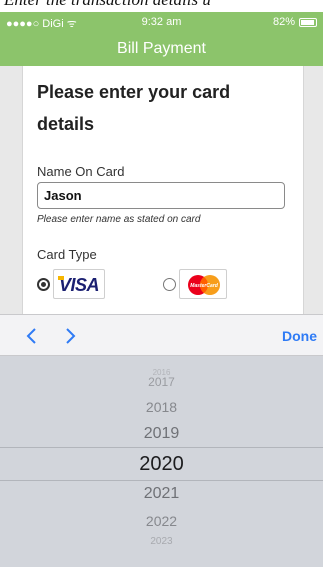 The width and height of the screenshot is (323, 567). What do you see at coordinates (169, 284) in the screenshot?
I see `mastercard-radio` at bounding box center [169, 284].